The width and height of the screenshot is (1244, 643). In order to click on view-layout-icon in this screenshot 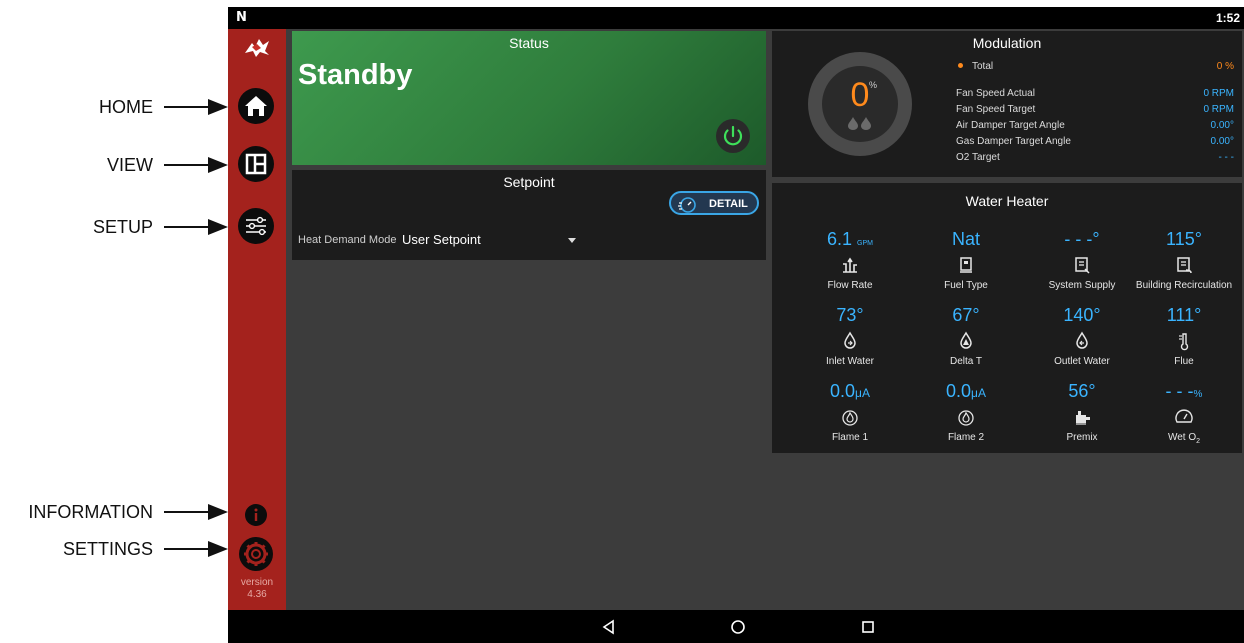, I will do `click(256, 164)`.